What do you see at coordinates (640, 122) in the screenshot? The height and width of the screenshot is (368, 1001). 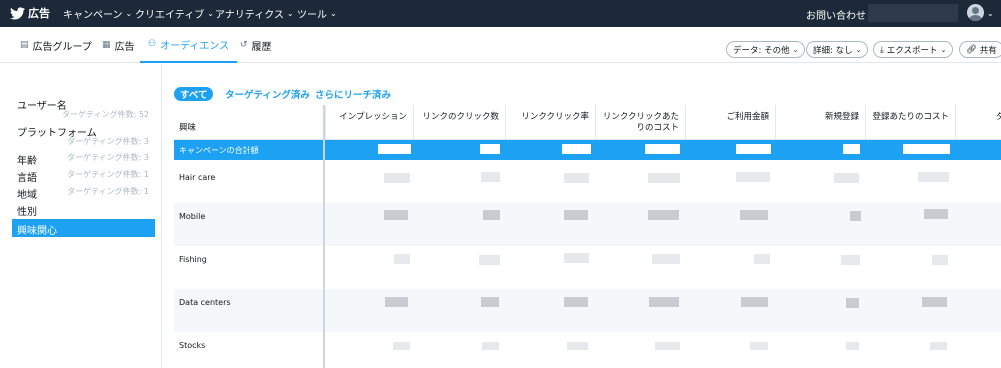 I see `column-header-cost-per-link-click: リンククリックあたりのコスト` at bounding box center [640, 122].